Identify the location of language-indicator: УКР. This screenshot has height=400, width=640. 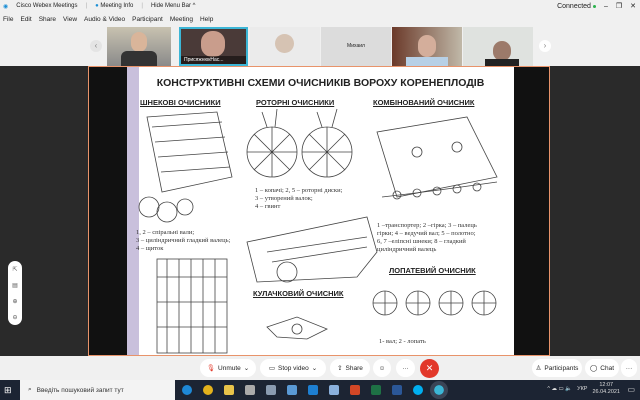
(582, 389).